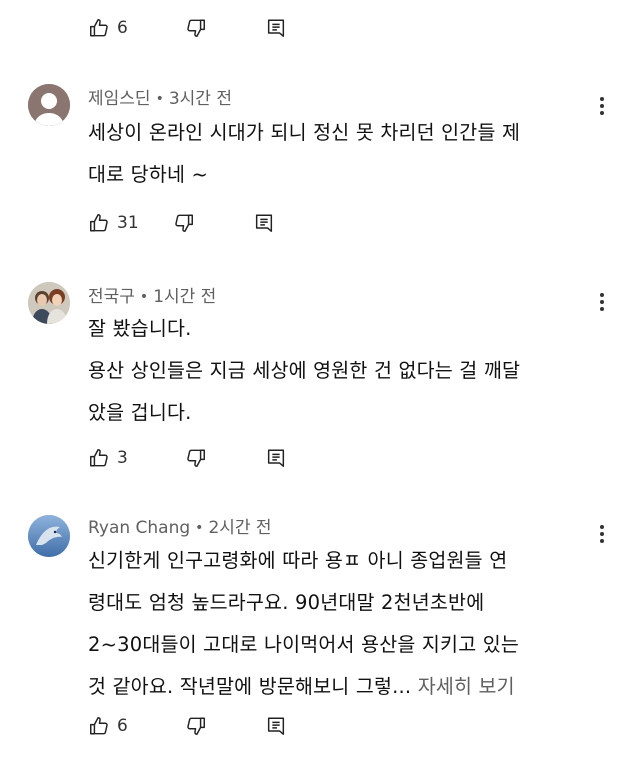 The width and height of the screenshot is (640, 766). I want to click on top-action-bar: 6, so click(187, 28).